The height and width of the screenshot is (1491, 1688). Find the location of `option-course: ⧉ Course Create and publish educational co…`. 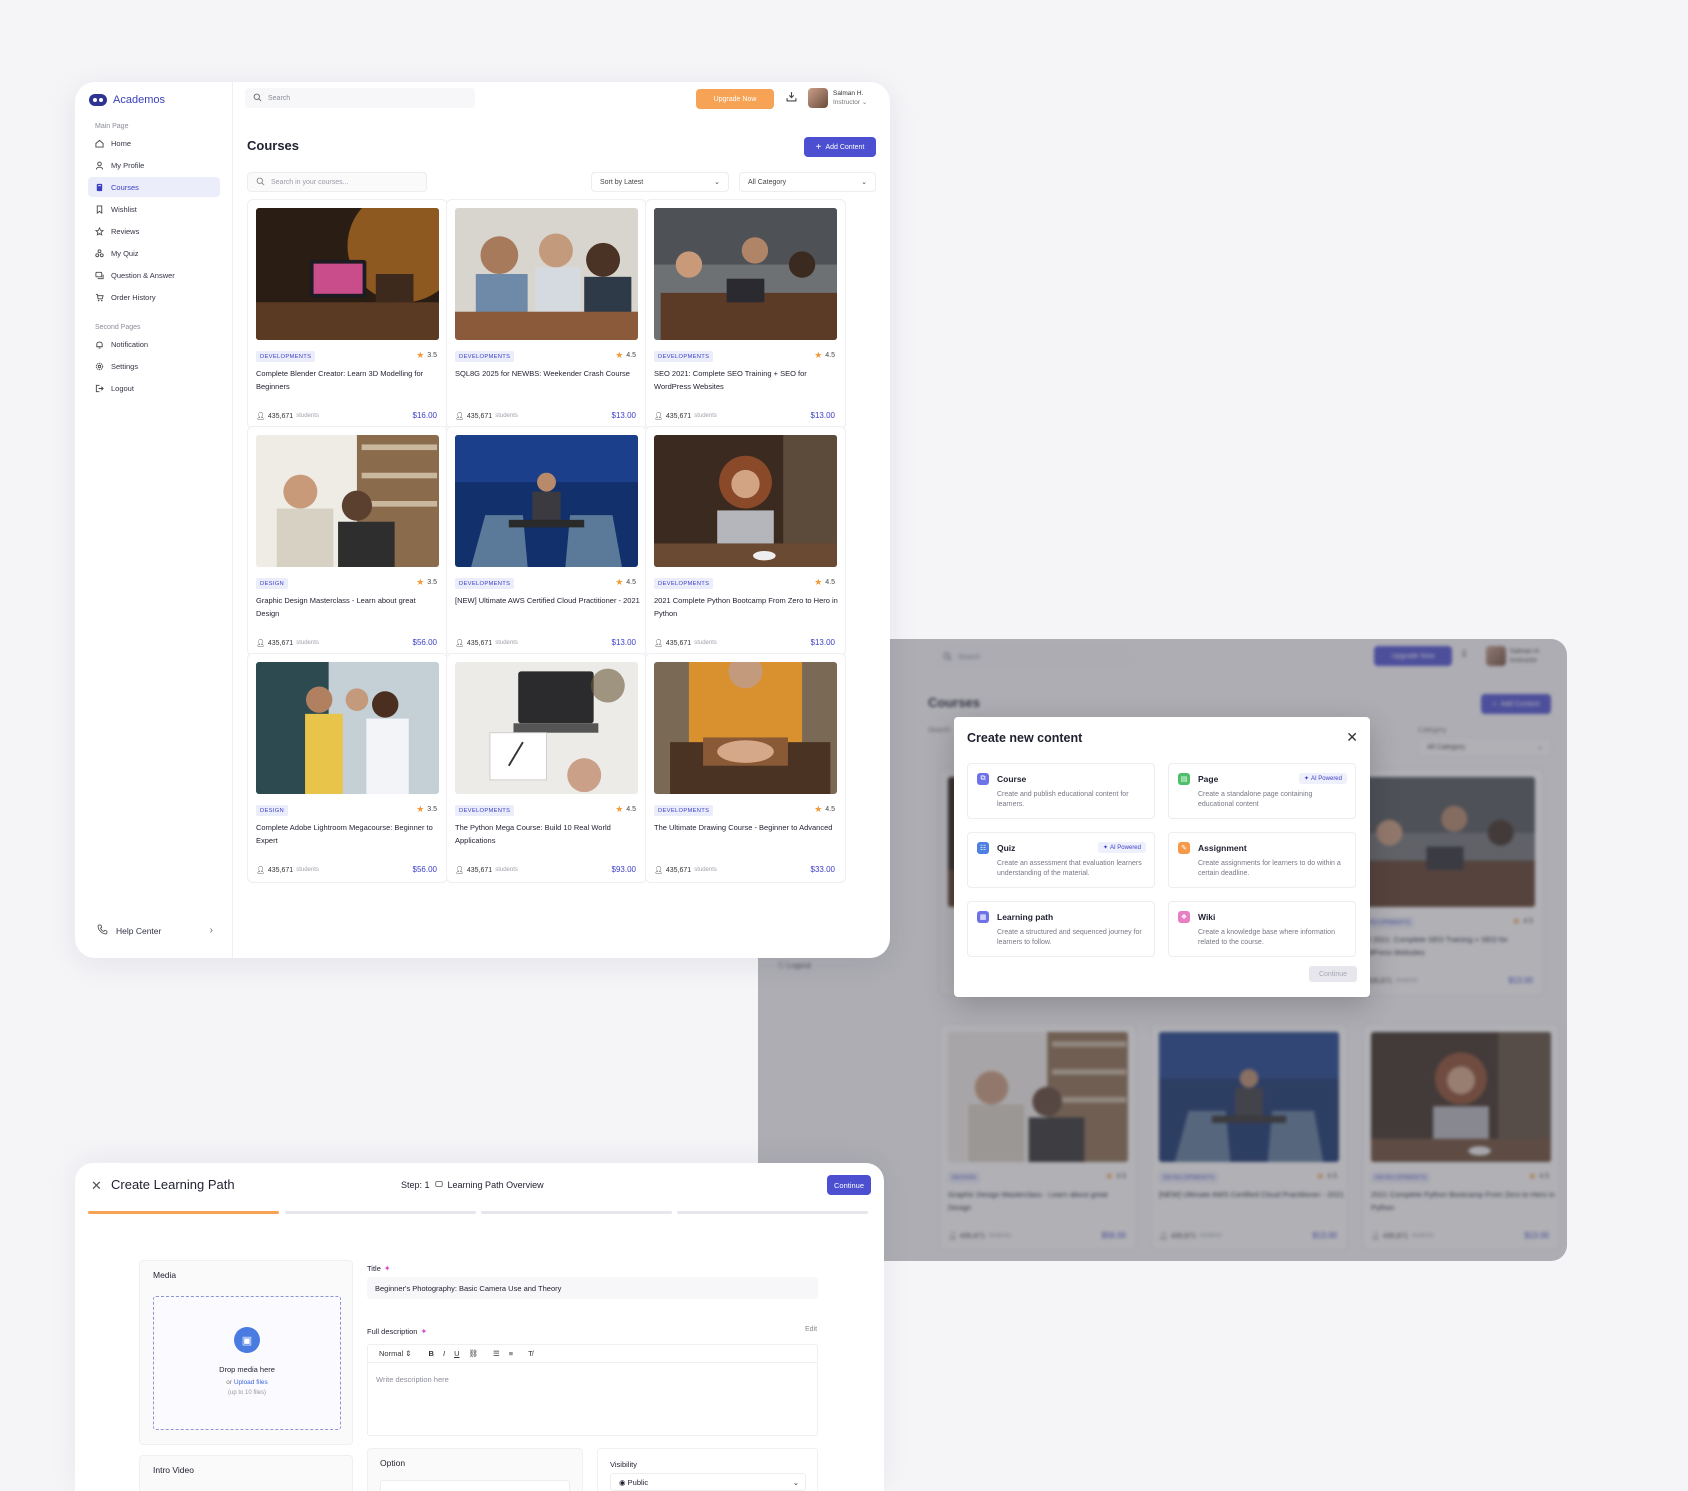

option-course: ⧉ Course Create and publish educational co… is located at coordinates (1061, 791).